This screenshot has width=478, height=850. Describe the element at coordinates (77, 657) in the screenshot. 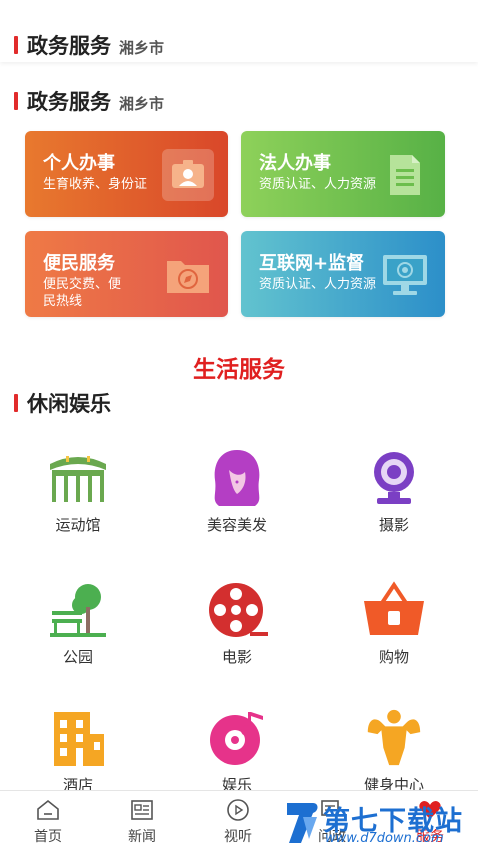

I see `grid-item-label: 公园` at that location.